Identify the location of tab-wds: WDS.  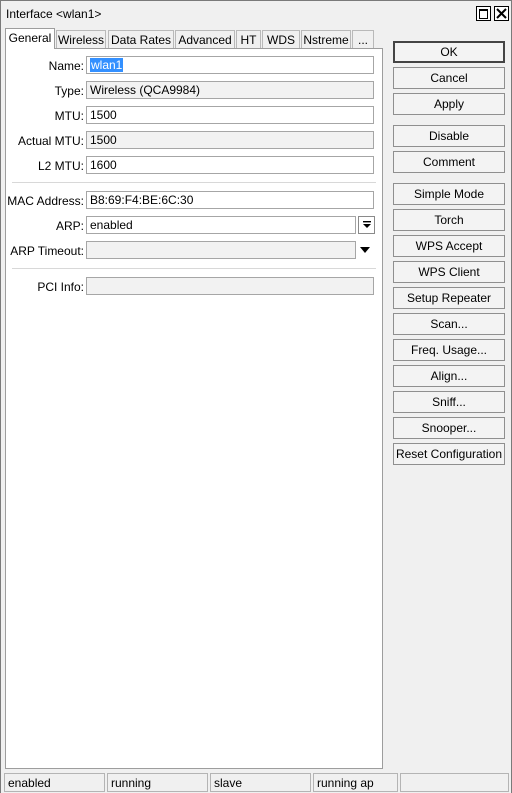
(281, 39).